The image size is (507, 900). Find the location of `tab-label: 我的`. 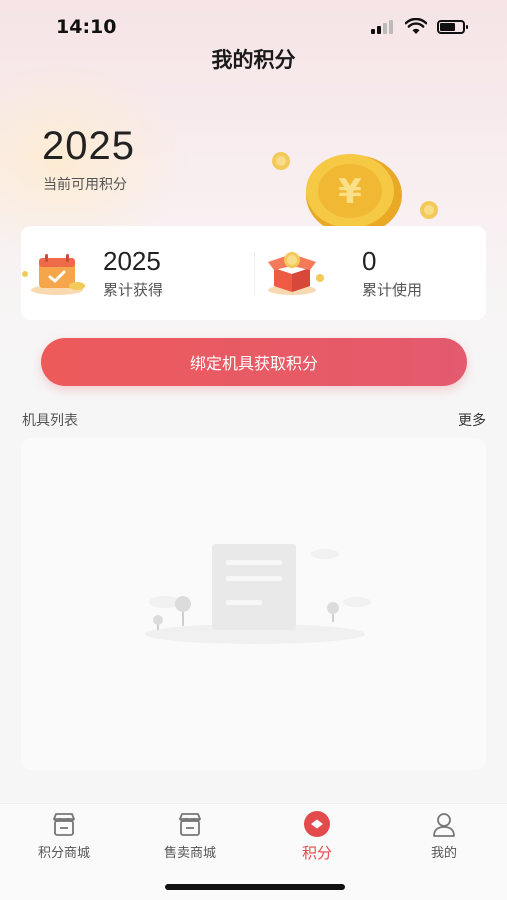

tab-label: 我的 is located at coordinates (443, 853).